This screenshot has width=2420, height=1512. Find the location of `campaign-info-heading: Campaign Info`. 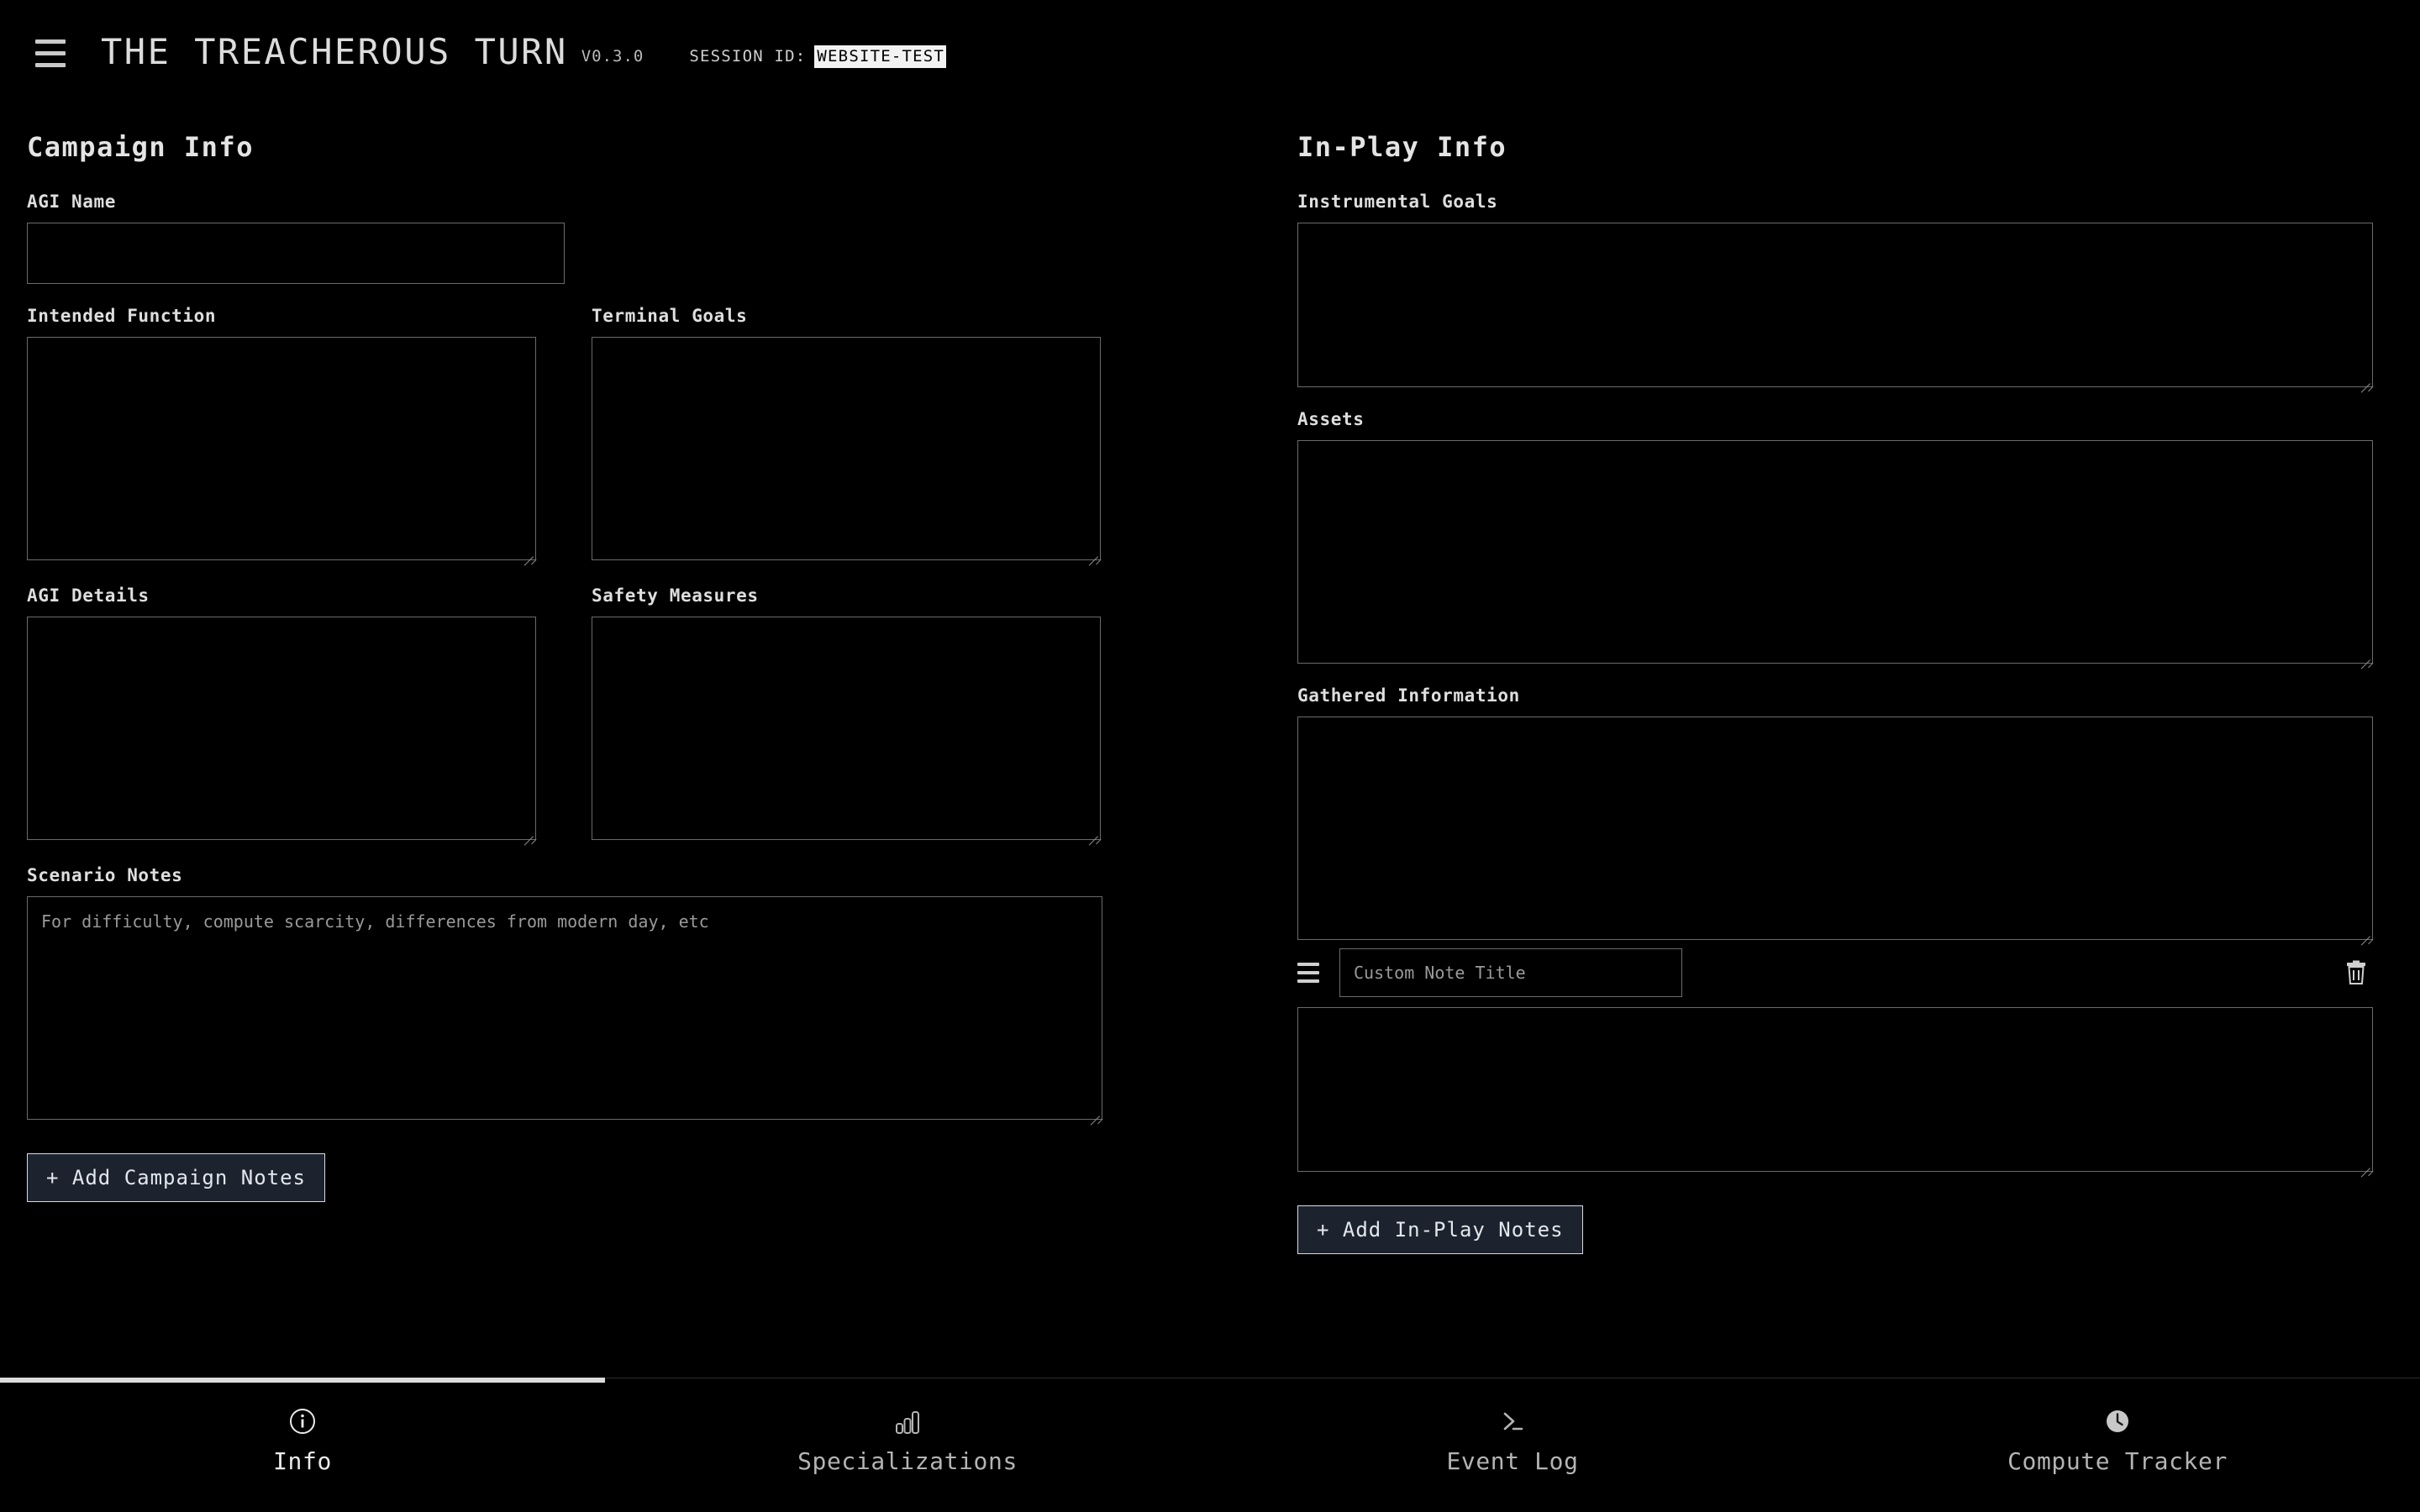

campaign-info-heading: Campaign Info is located at coordinates (140, 147).